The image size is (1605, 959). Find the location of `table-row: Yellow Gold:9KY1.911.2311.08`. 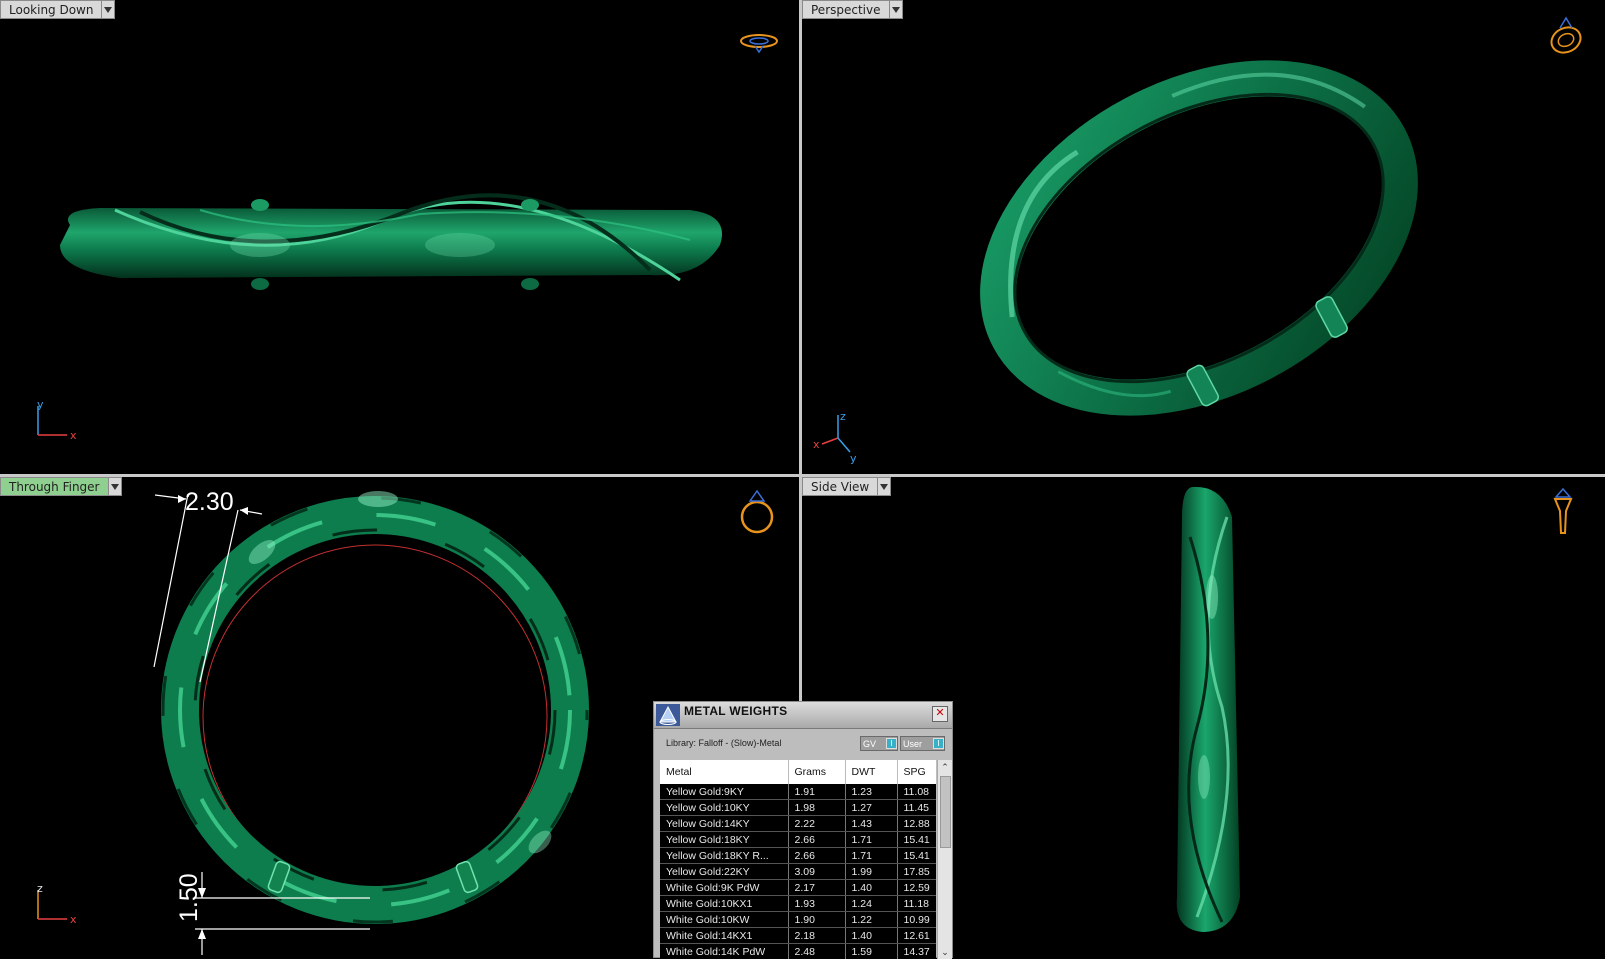

table-row: Yellow Gold:9KY1.911.2311.08 is located at coordinates (798, 792).